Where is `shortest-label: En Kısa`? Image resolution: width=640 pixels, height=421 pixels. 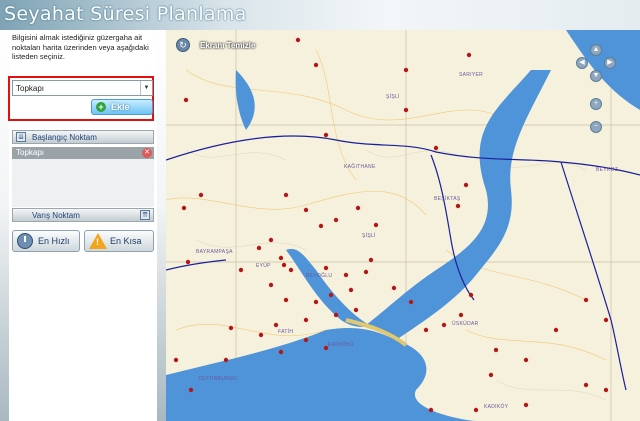 shortest-label: En Kısa is located at coordinates (126, 241).